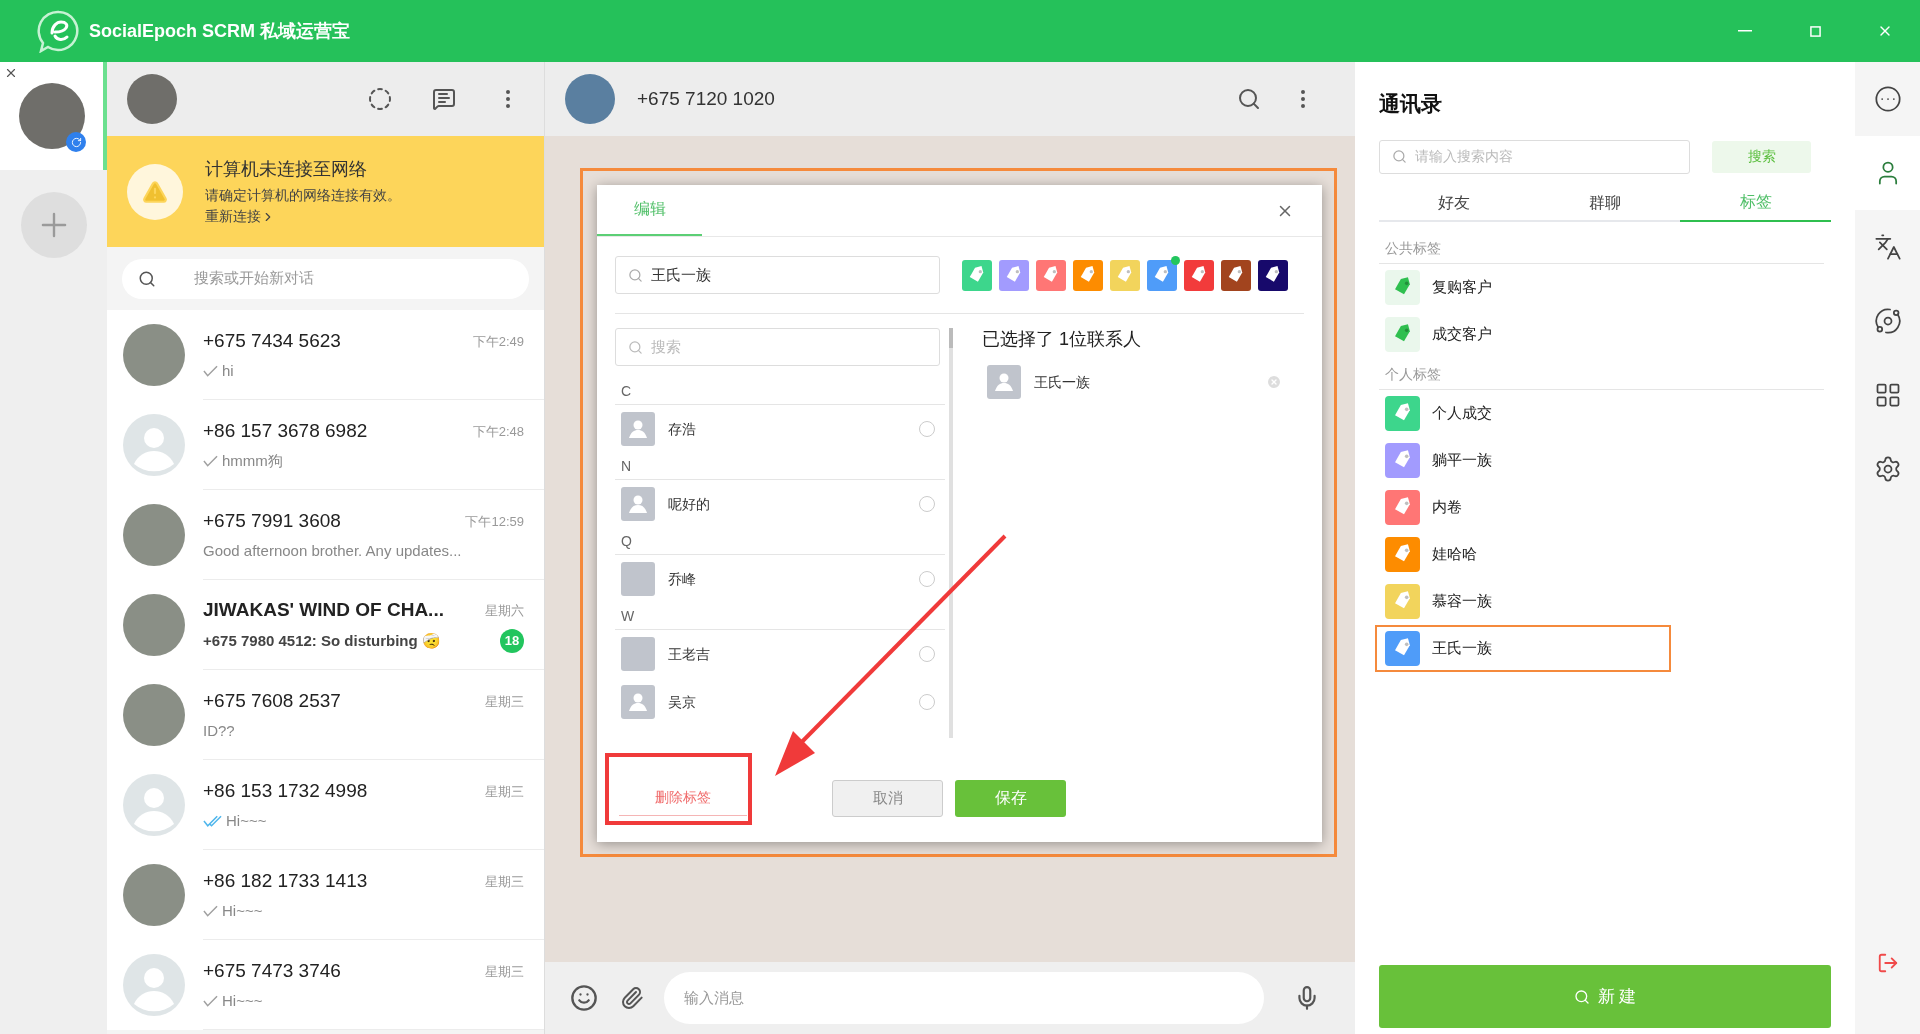 The width and height of the screenshot is (1920, 1034). I want to click on chat-name: +675 7991 3608, so click(272, 521).